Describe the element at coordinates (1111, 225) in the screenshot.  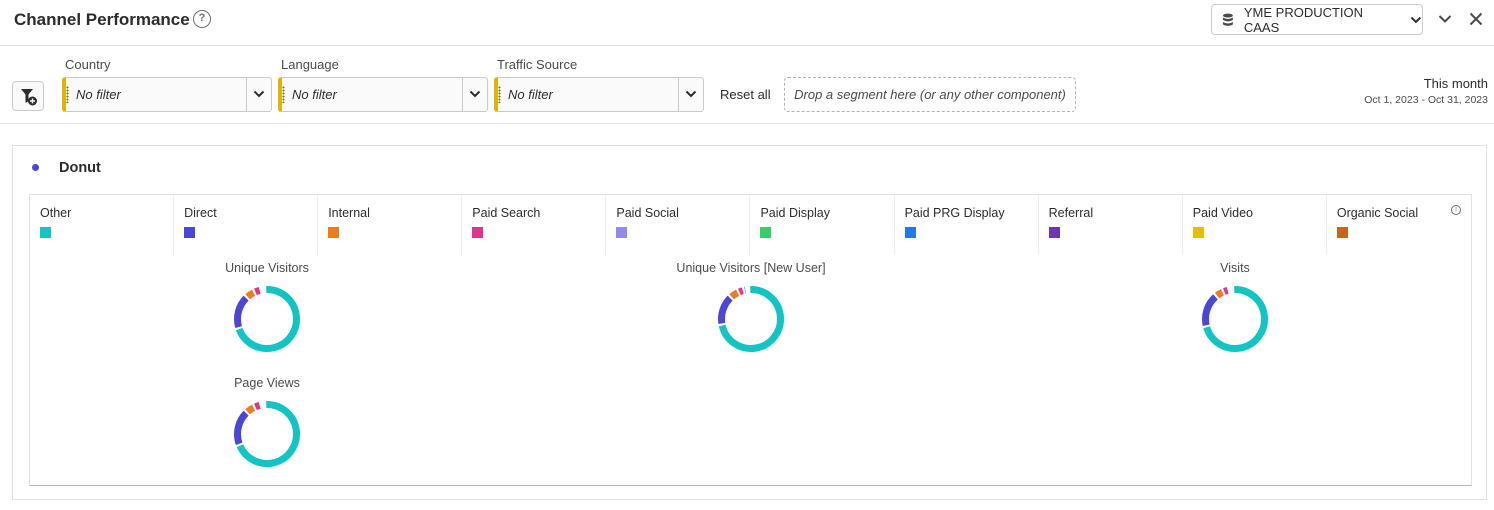
I see `legend-item: Referral` at that location.